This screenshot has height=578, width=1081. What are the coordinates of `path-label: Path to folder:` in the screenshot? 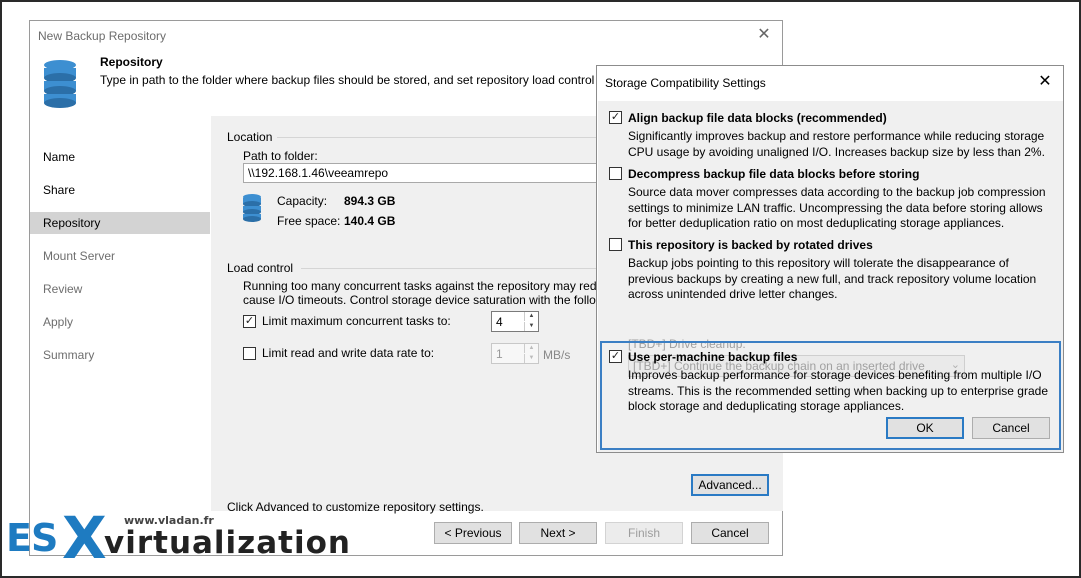 It's located at (280, 156).